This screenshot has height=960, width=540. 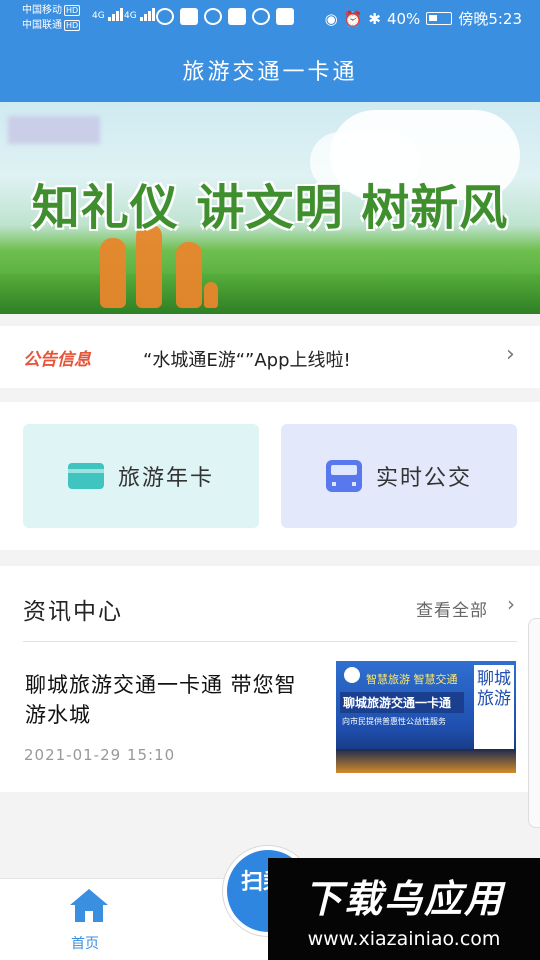 I want to click on page-title: 旅游交通一卡通, so click(x=270, y=72).